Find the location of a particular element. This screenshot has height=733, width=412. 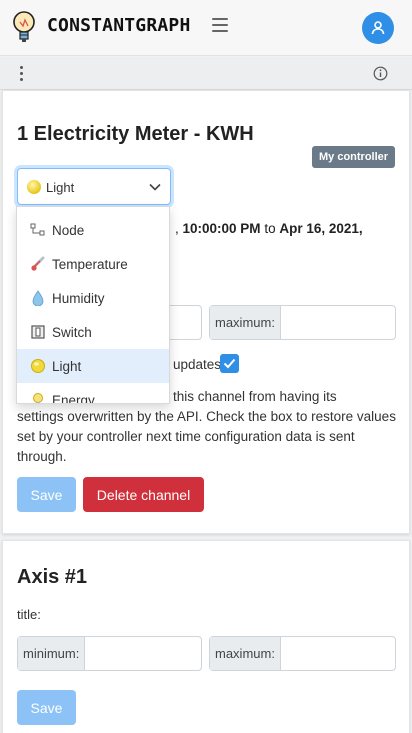

droplet-icon is located at coordinates (38, 298).